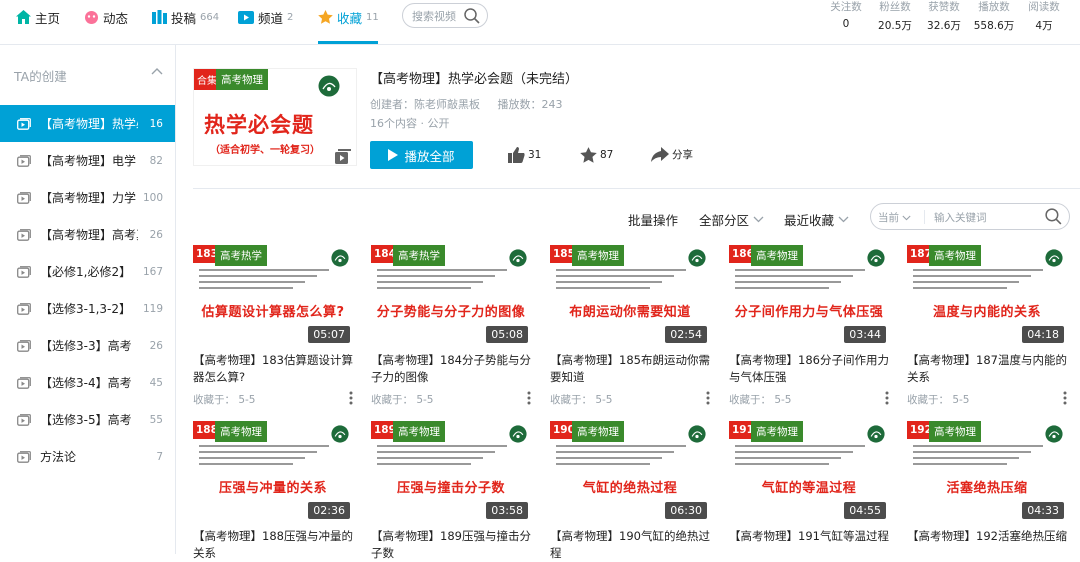 This screenshot has width=1080, height=562. What do you see at coordinates (259, 125) in the screenshot?
I see `cover-title: 热学必会题` at bounding box center [259, 125].